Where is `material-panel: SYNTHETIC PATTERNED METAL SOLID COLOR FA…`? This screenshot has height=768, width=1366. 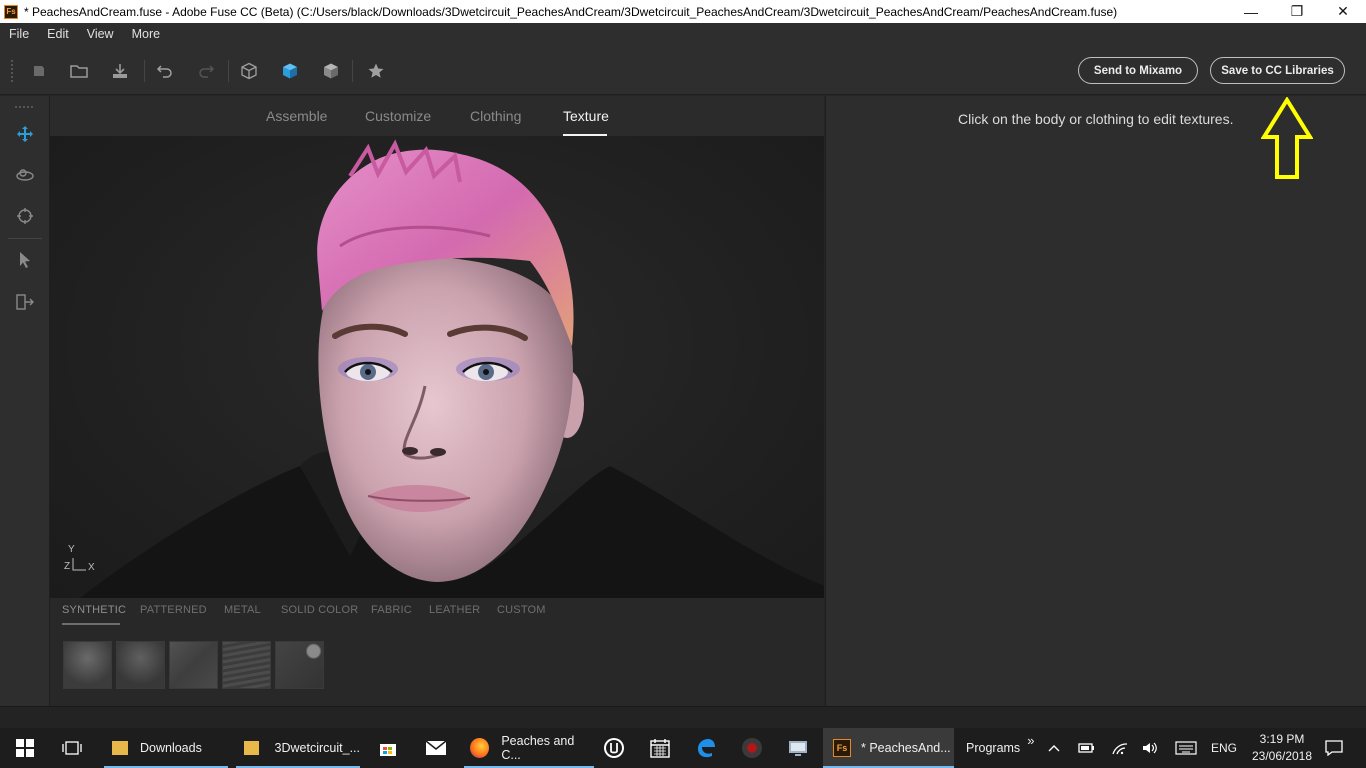 material-panel: SYNTHETIC PATTERNED METAL SOLID COLOR FA… is located at coordinates (437, 652).